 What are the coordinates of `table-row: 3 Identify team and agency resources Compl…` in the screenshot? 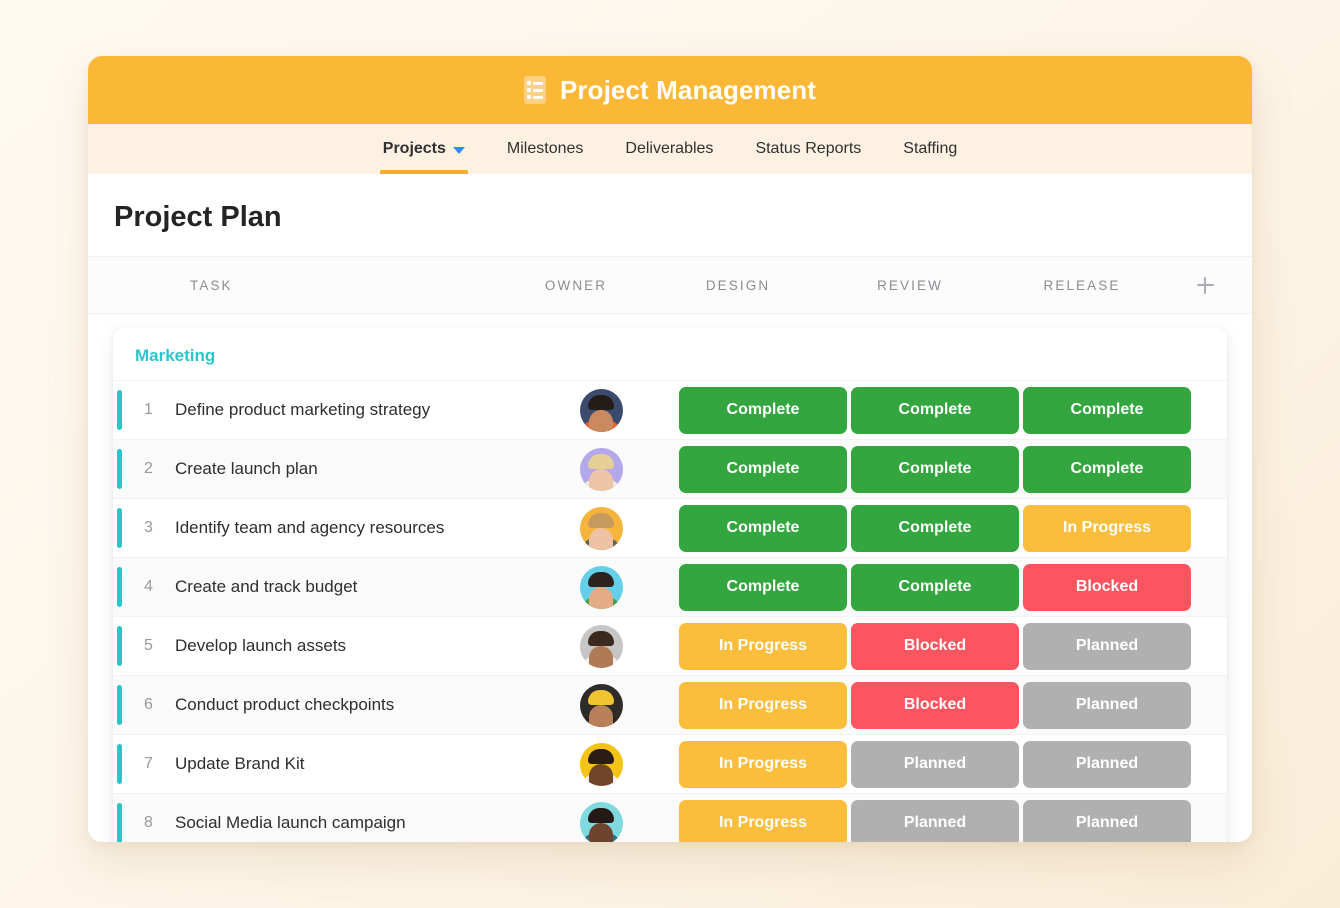 It's located at (670, 527).